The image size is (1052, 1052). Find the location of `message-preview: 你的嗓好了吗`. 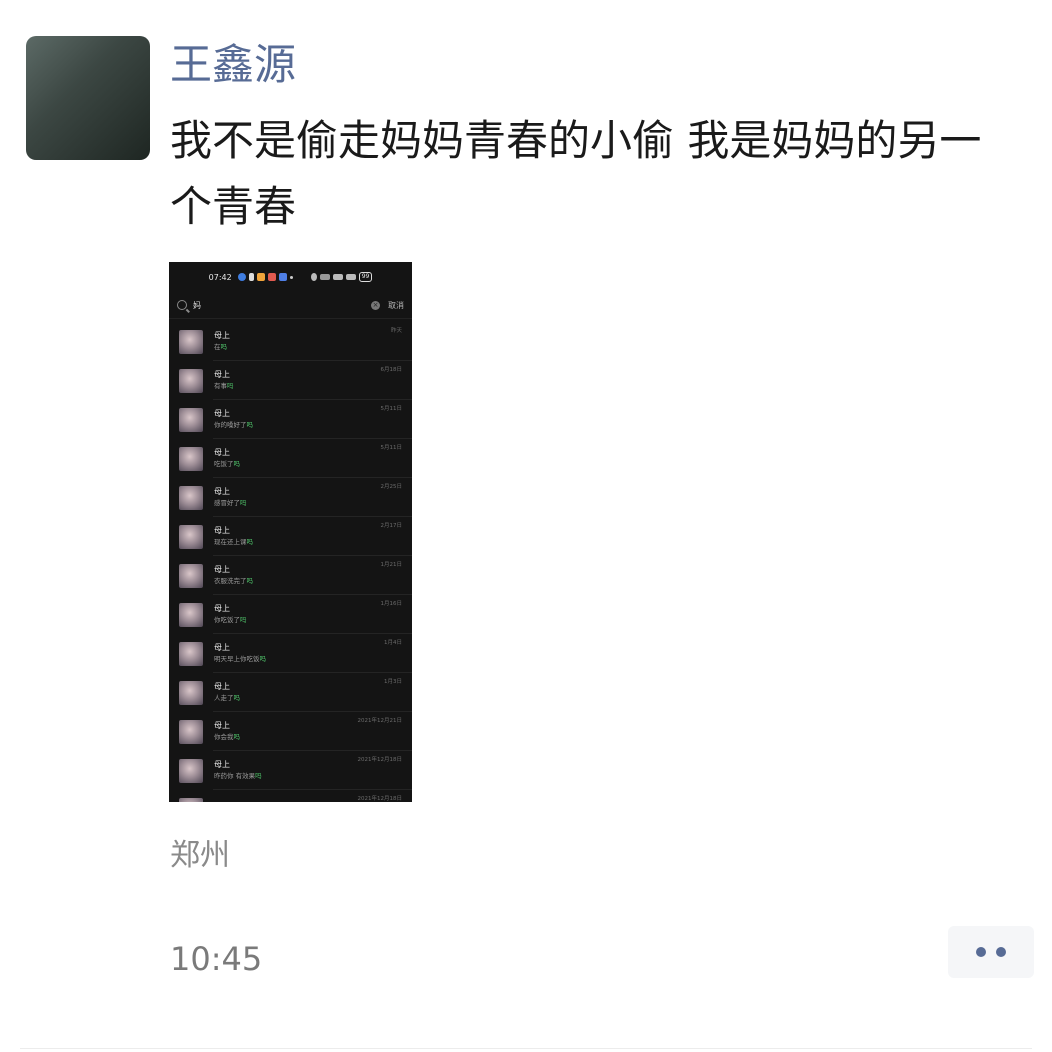

message-preview: 你的嗓好了吗 is located at coordinates (308, 425).